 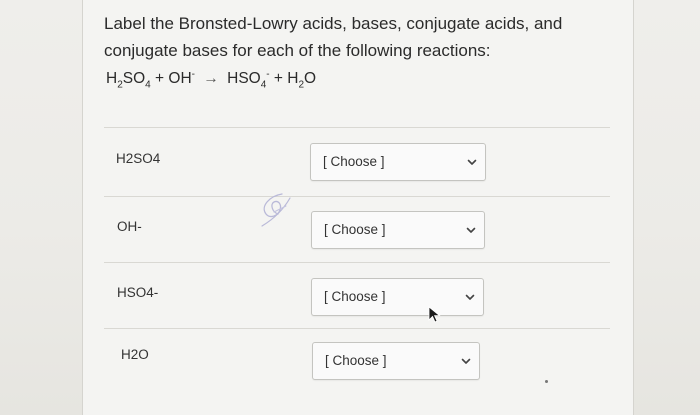 What do you see at coordinates (276, 210) in the screenshot?
I see `pen-scribble-mark` at bounding box center [276, 210].